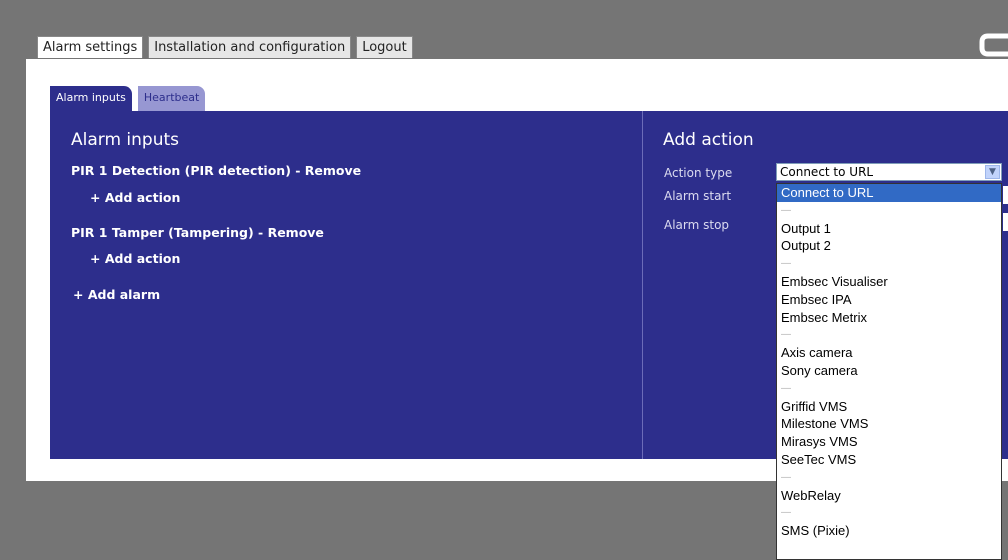 Image resolution: width=1008 pixels, height=560 pixels. Describe the element at coordinates (384, 47) in the screenshot. I see `tab-logout: Logout` at that location.